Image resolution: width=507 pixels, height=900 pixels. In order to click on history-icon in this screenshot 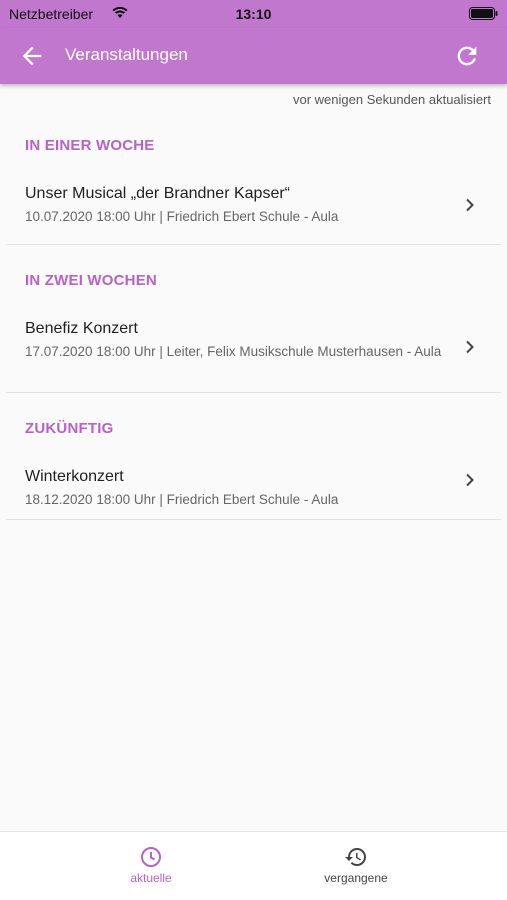, I will do `click(355, 857)`.